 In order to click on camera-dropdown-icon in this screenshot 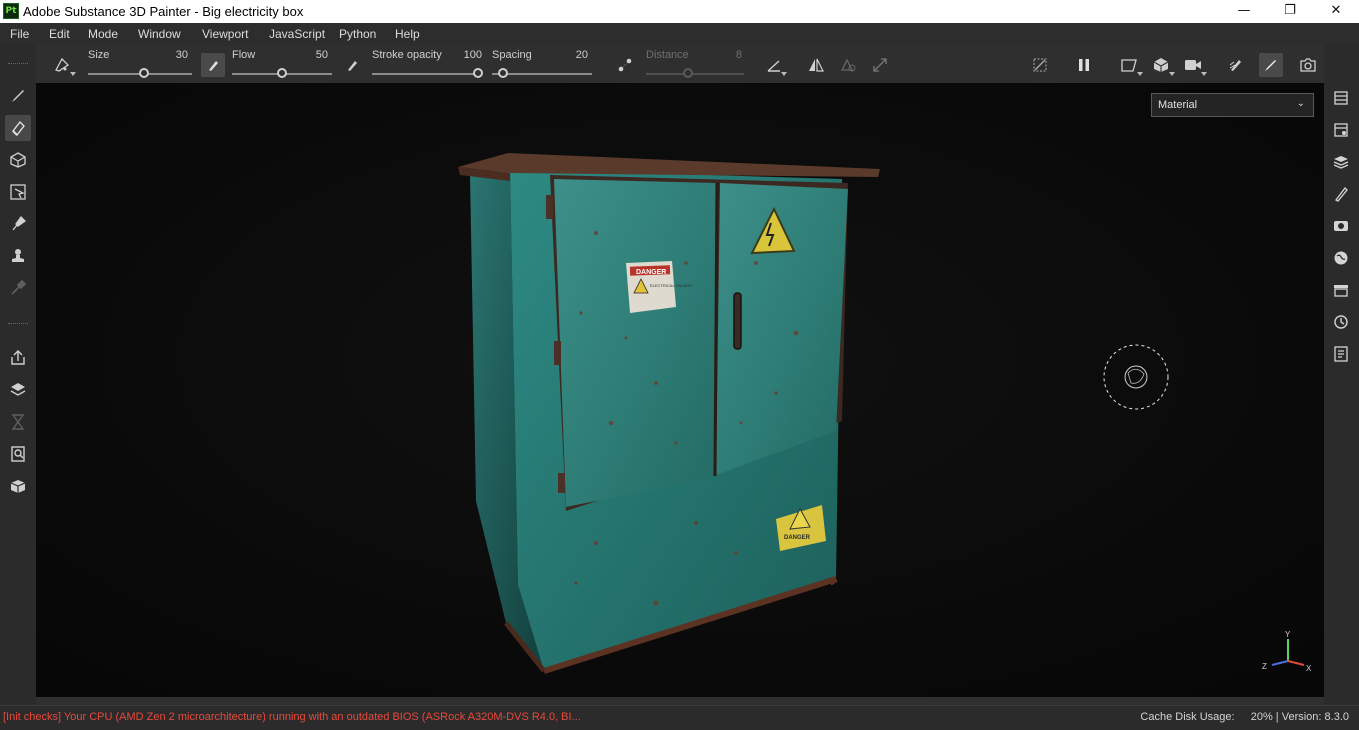, I will do `click(1204, 74)`.